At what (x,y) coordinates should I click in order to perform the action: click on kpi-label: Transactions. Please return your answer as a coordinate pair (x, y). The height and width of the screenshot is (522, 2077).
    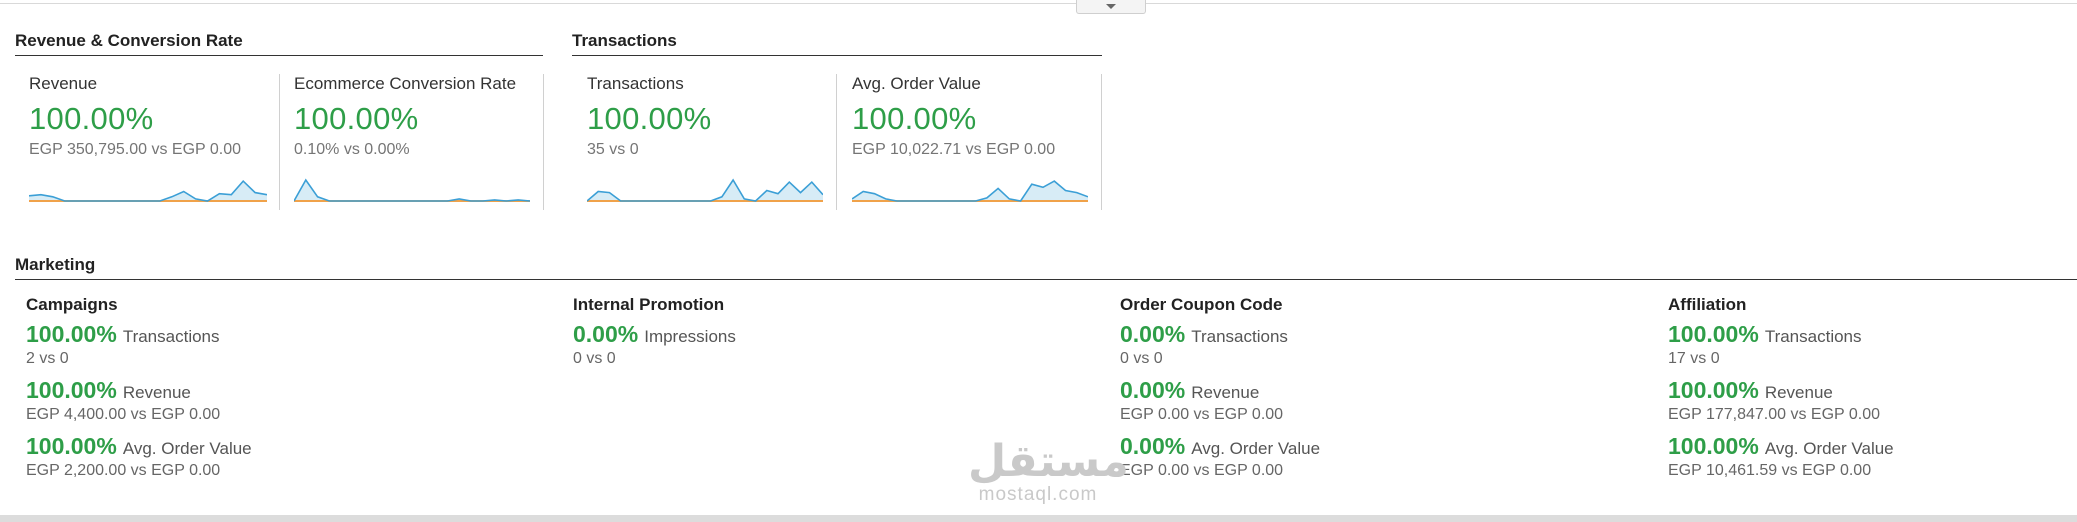
    Looking at the image, I should click on (635, 83).